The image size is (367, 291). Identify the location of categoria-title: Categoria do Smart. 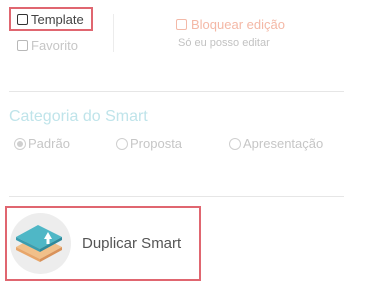
(78, 116).